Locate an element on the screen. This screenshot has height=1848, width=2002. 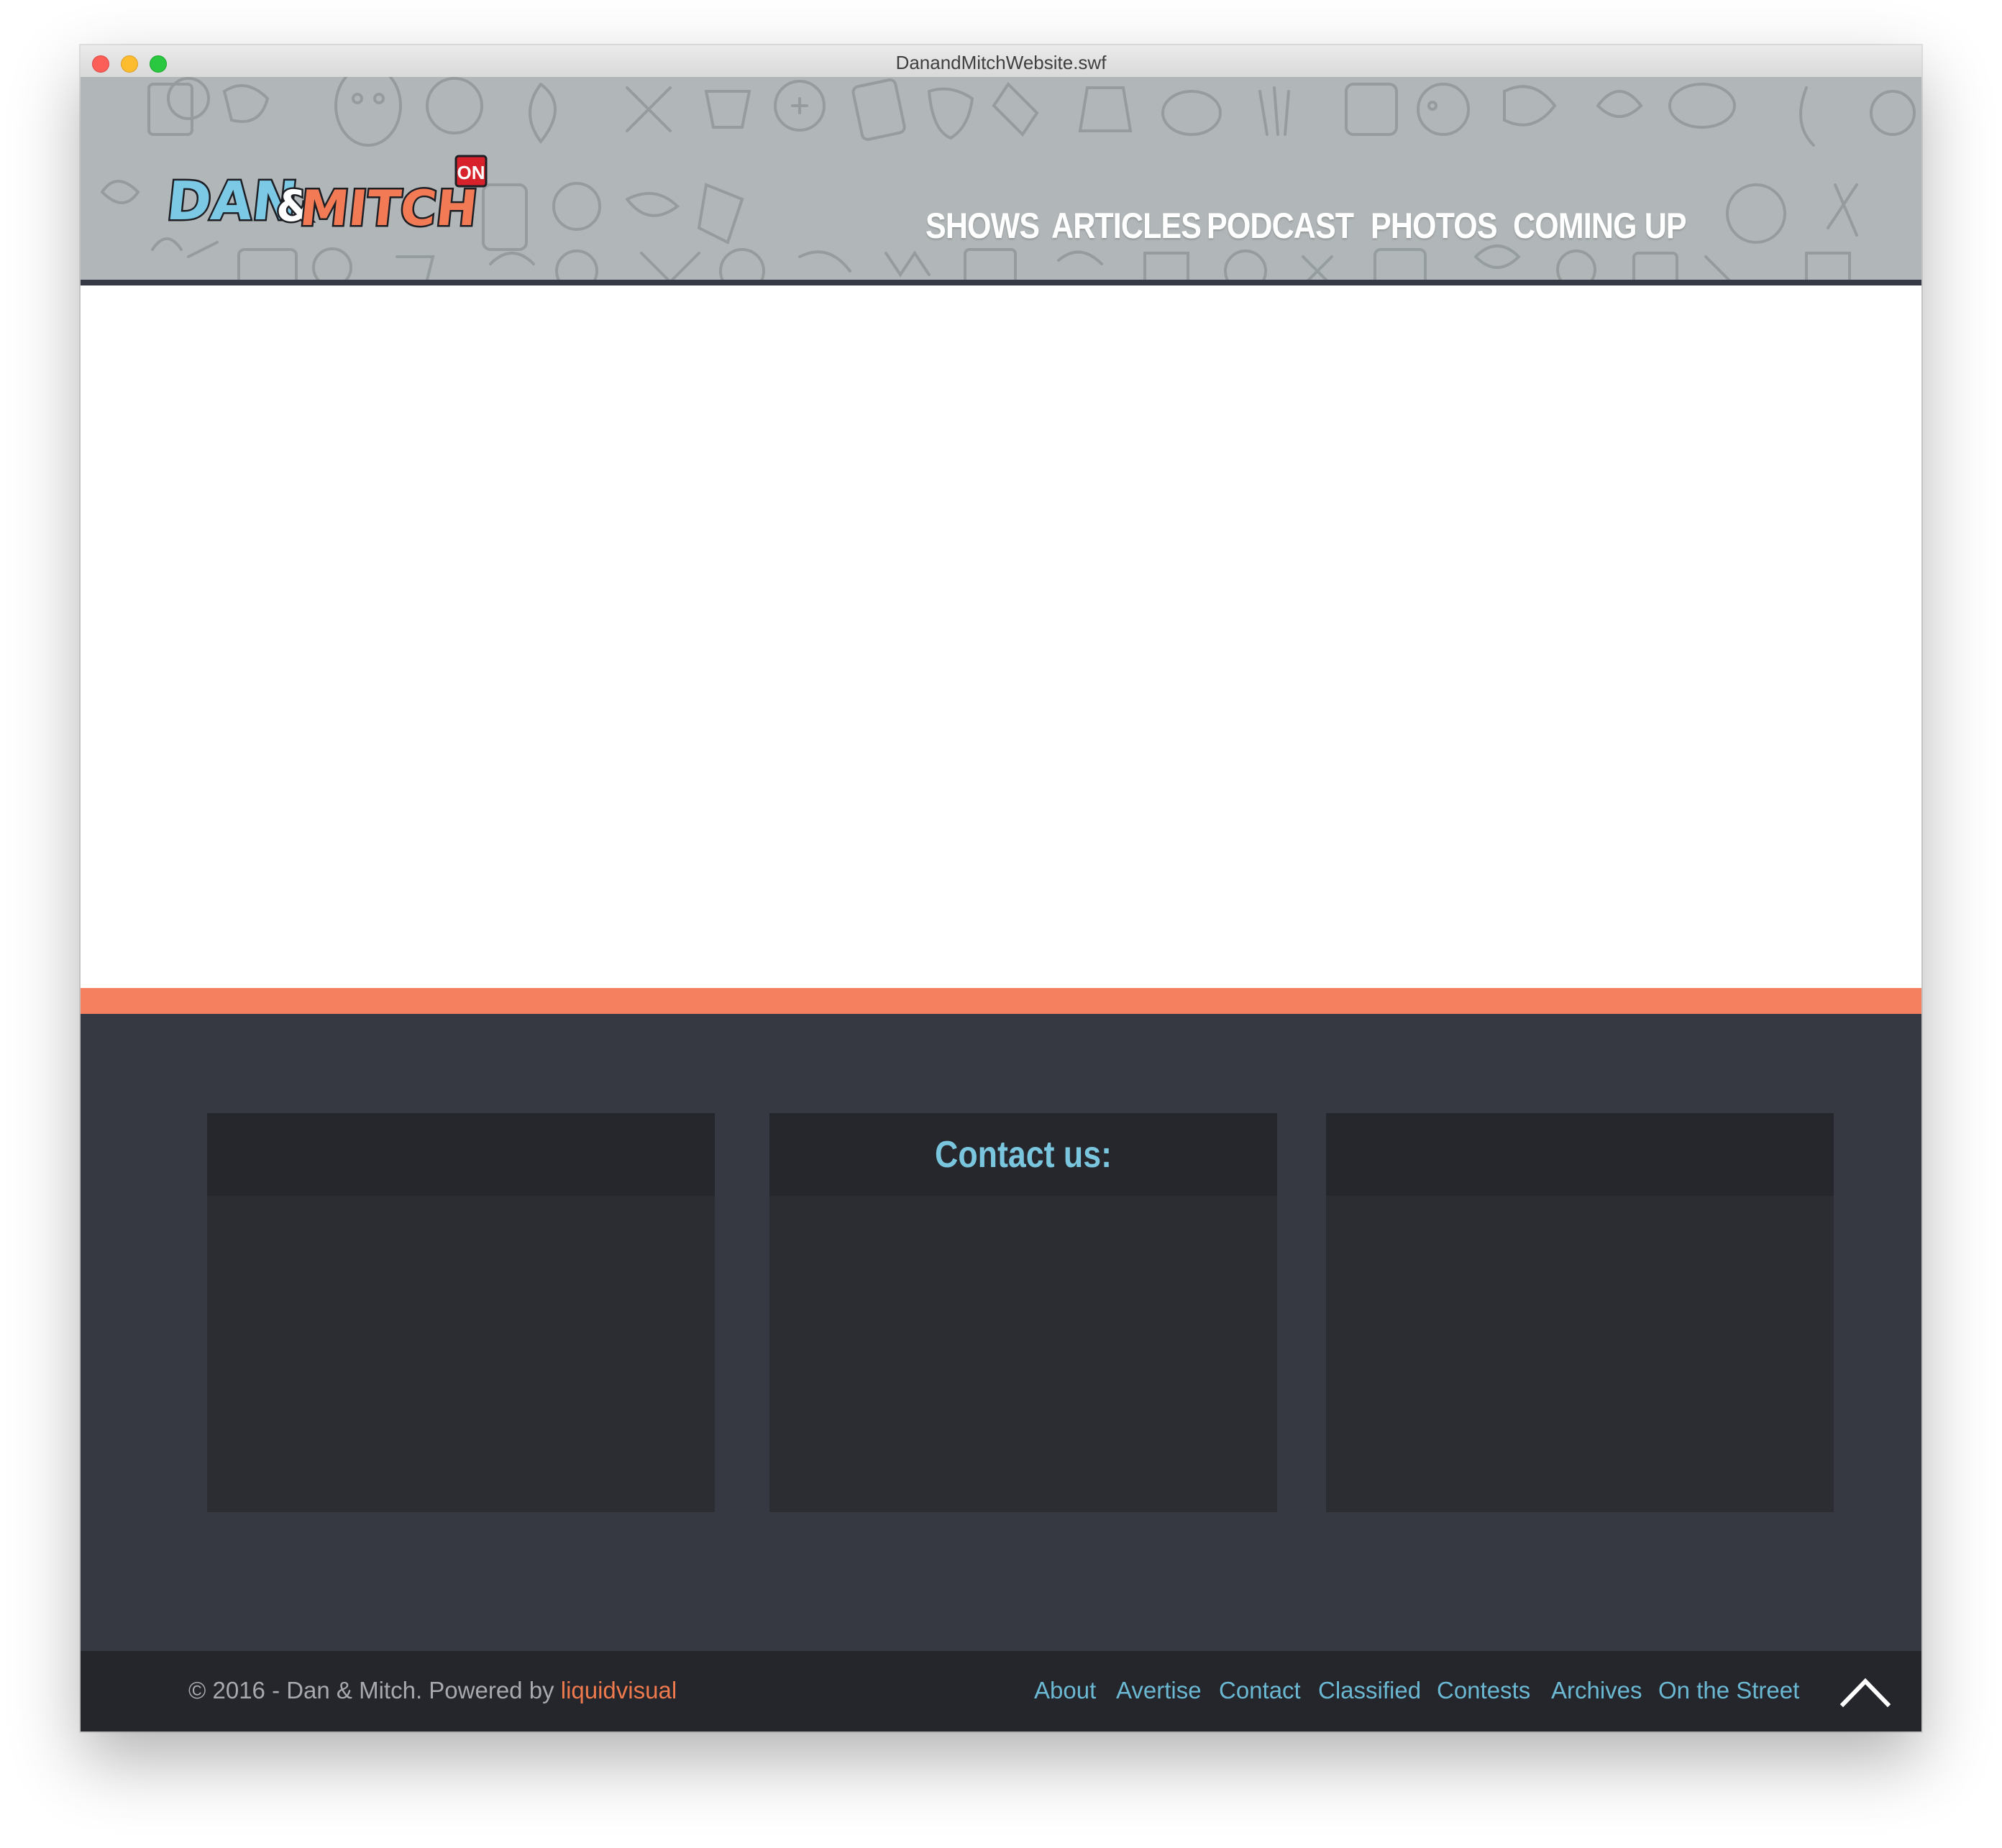
liquidvisual-link: liquidvisual is located at coordinates (619, 1690).